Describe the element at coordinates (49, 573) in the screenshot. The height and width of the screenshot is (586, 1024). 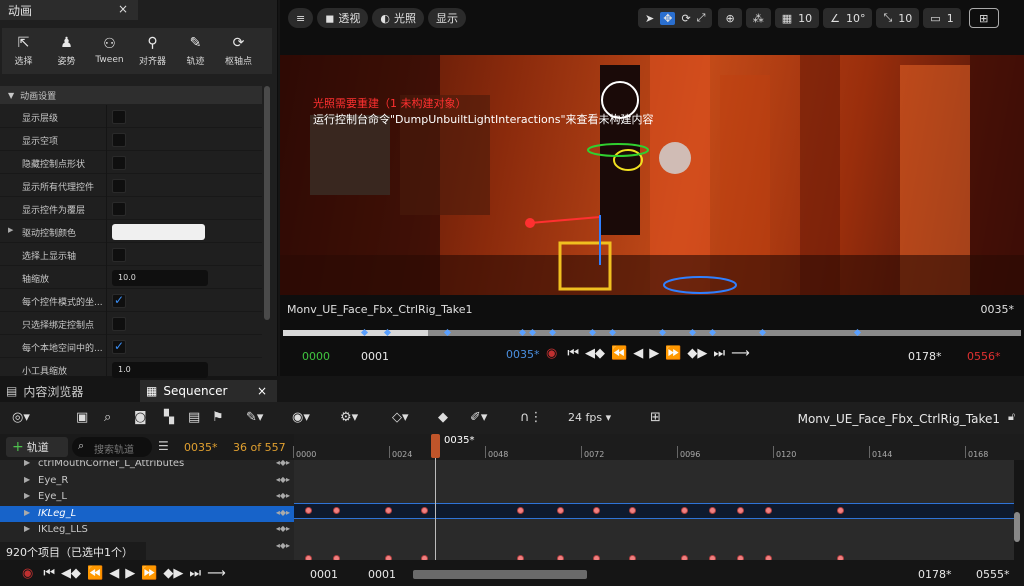
I see `jump-start-icon: ⏮` at that location.